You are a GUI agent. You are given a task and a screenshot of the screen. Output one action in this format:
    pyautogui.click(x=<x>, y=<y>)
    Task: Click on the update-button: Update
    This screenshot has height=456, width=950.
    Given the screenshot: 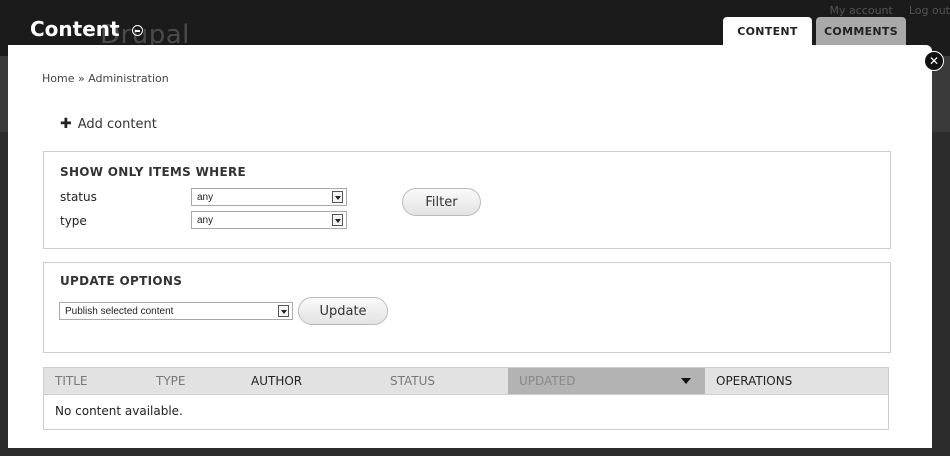 What is the action you would take?
    pyautogui.click(x=343, y=311)
    